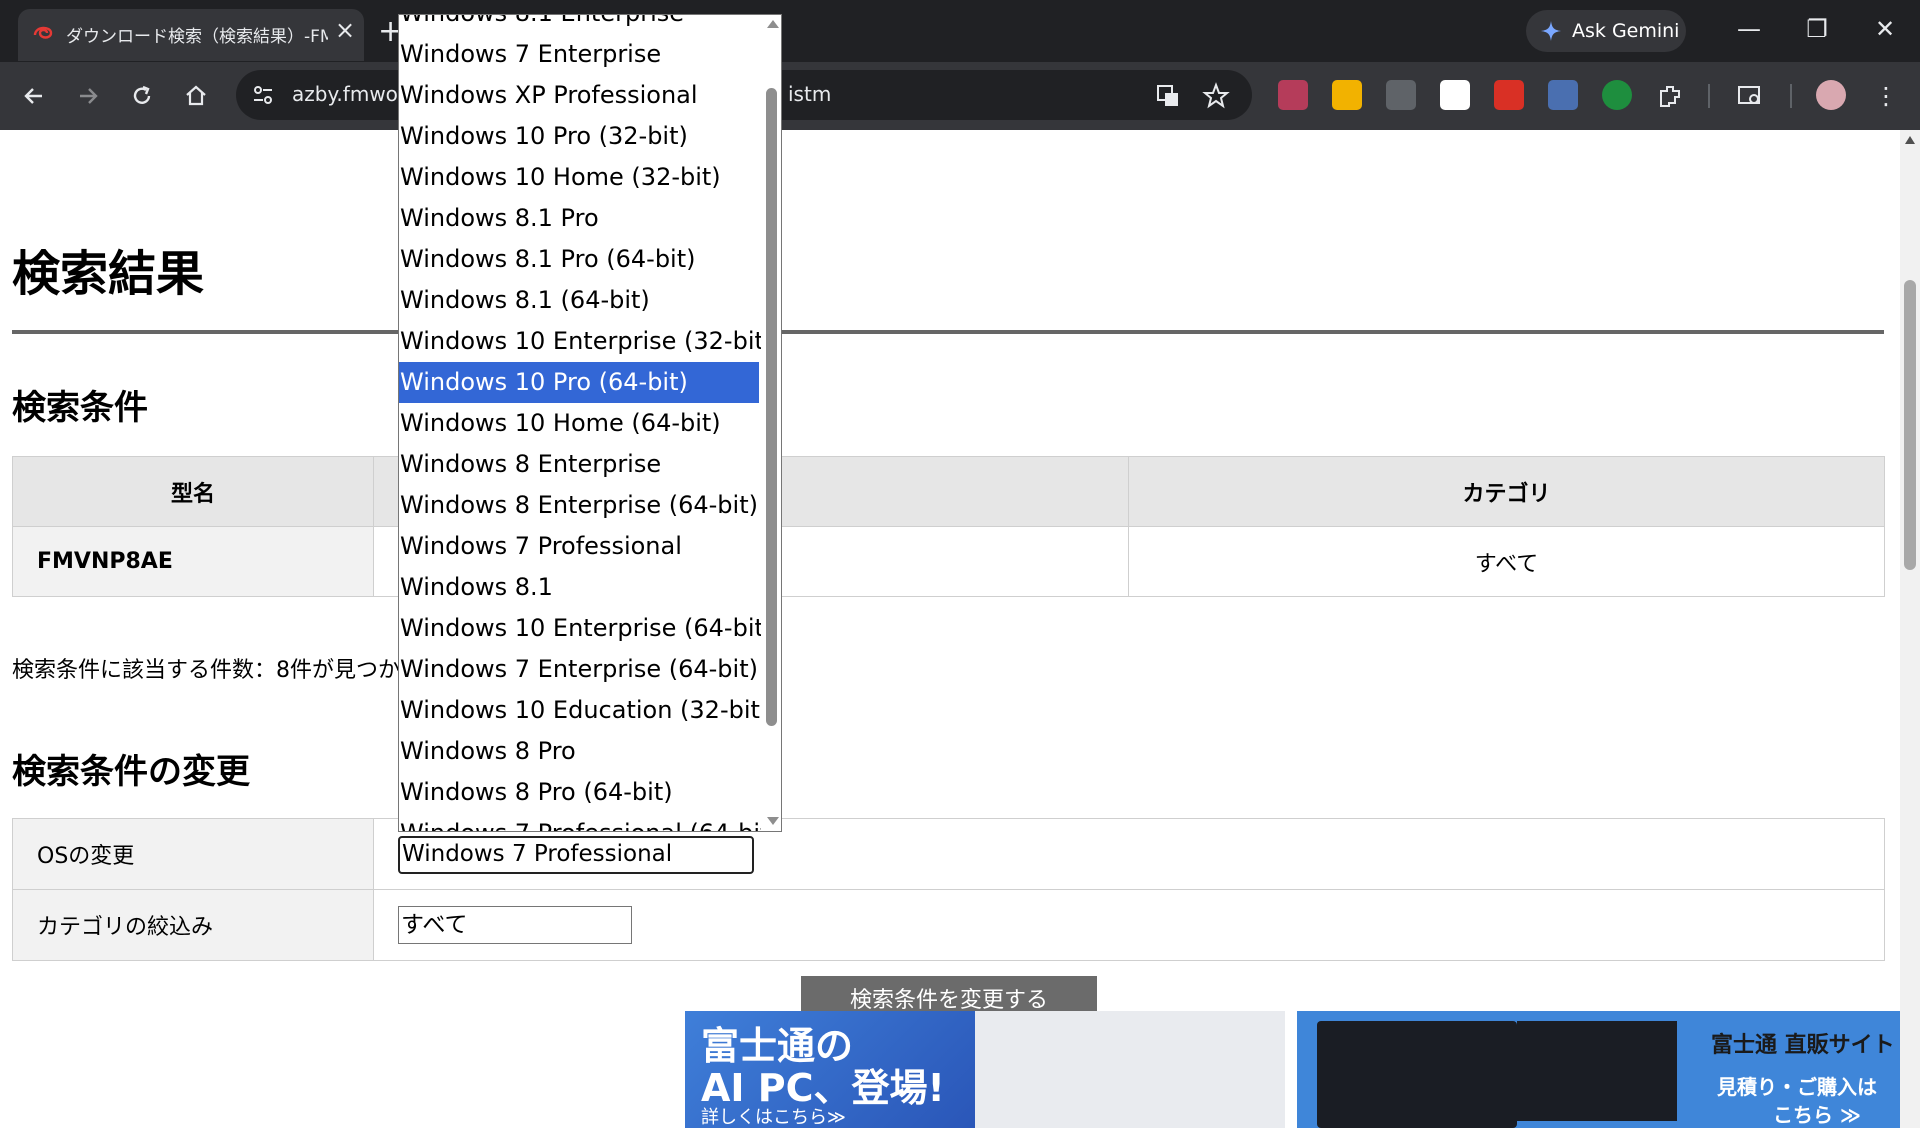 Image resolution: width=1920 pixels, height=1128 pixels. What do you see at coordinates (197, 37) in the screenshot?
I see `tab-title: ダウンロード検索（検索結果）-FMWORLD` at bounding box center [197, 37].